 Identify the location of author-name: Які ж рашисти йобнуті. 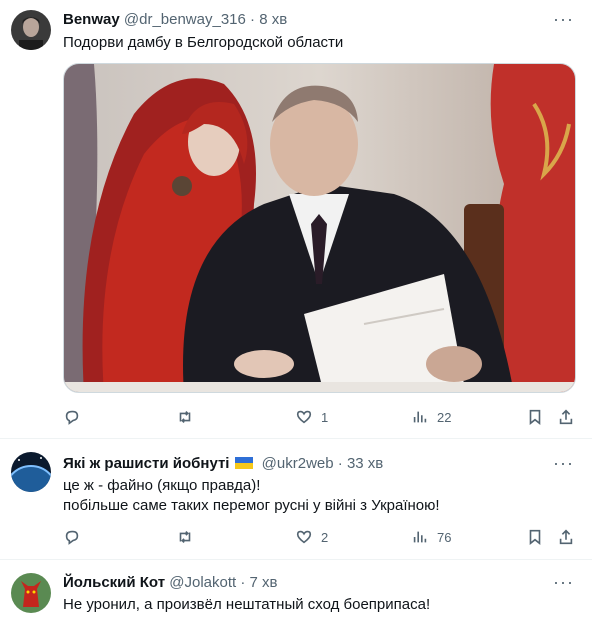
(146, 463).